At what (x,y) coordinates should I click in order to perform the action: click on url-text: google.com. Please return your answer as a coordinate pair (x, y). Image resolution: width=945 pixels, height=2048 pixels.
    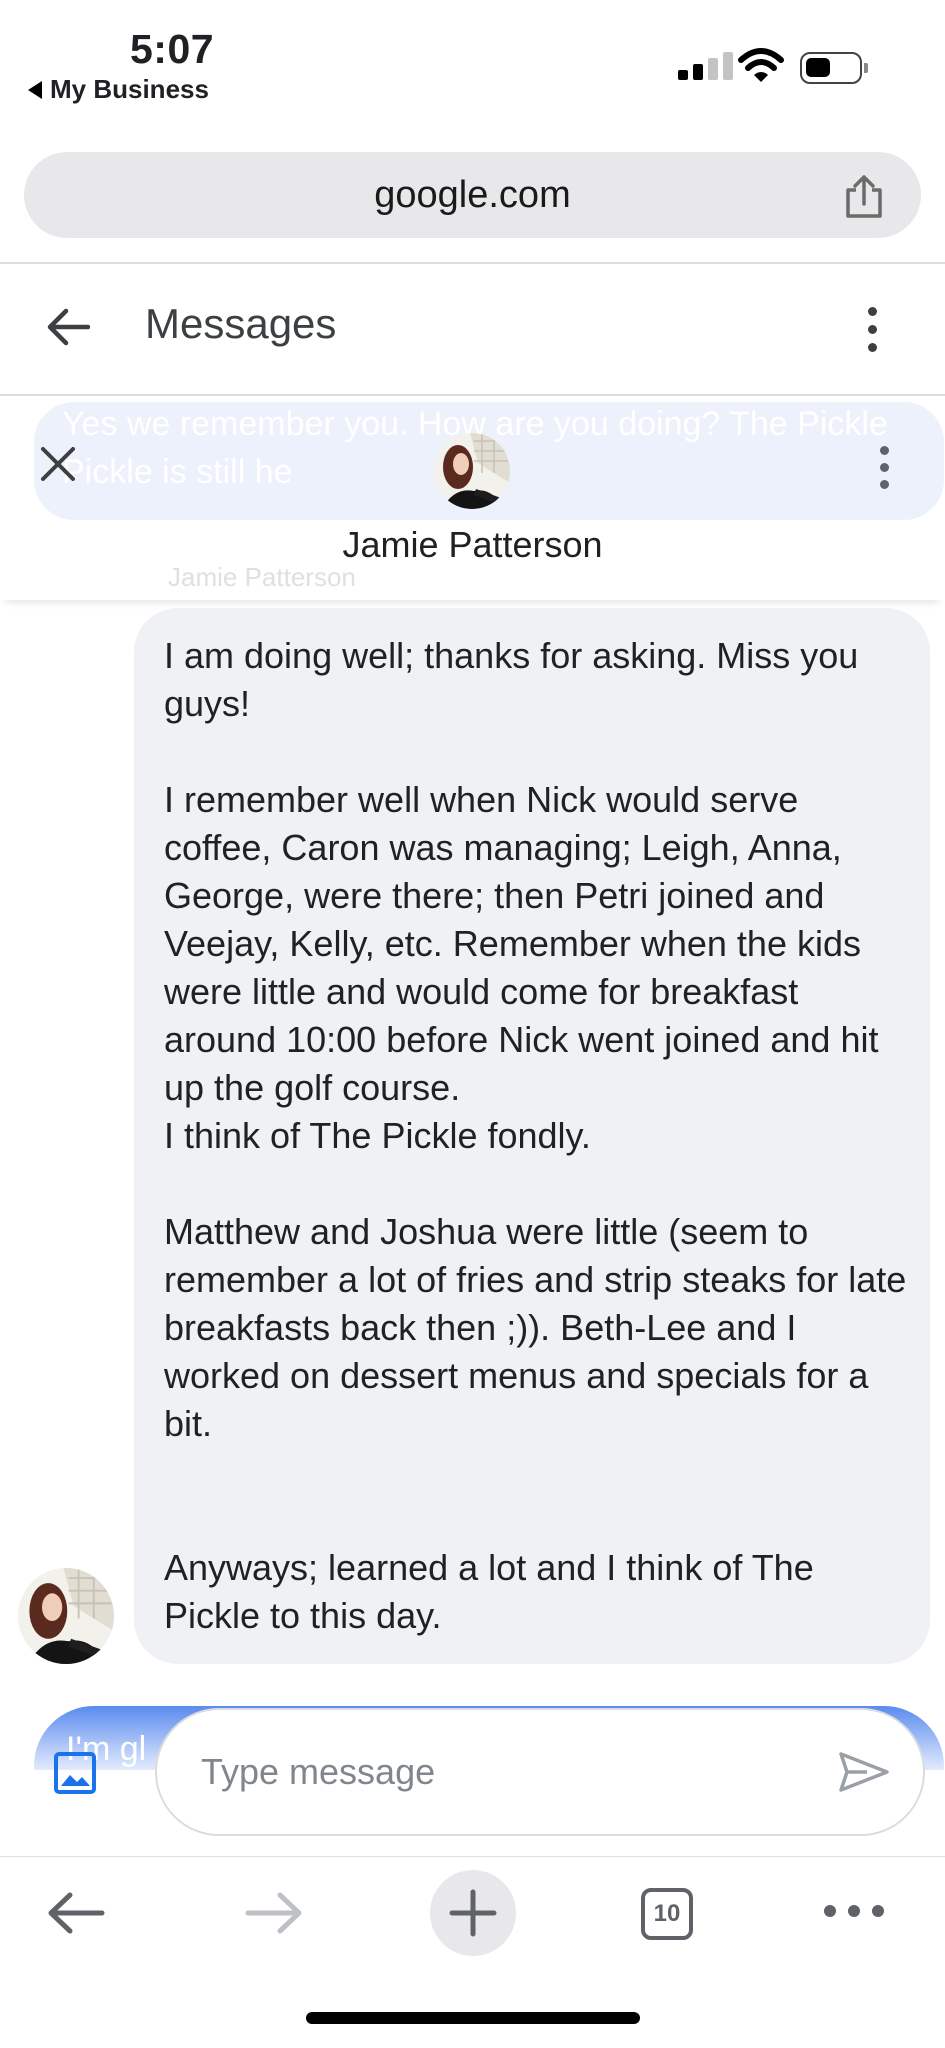
    Looking at the image, I should click on (472, 195).